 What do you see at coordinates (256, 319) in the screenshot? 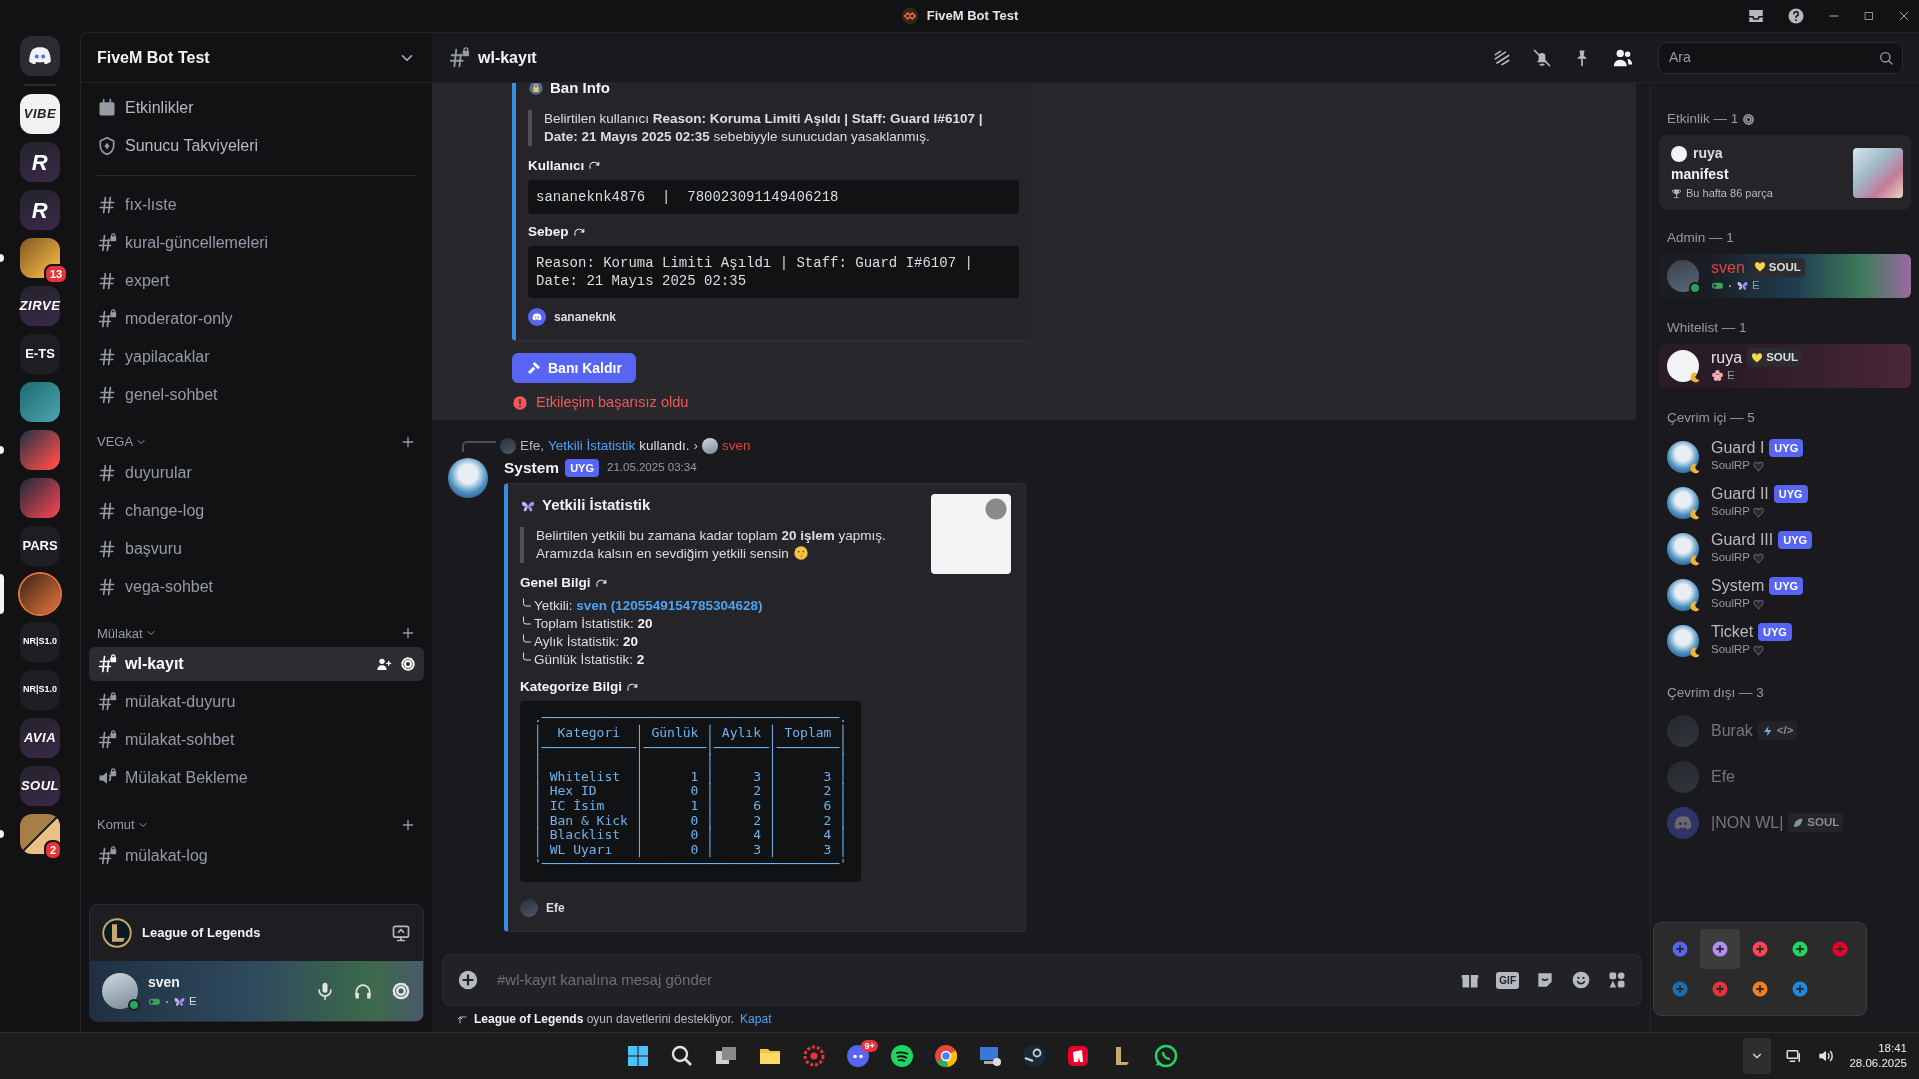
I see `channel-item: moderator-only` at bounding box center [256, 319].